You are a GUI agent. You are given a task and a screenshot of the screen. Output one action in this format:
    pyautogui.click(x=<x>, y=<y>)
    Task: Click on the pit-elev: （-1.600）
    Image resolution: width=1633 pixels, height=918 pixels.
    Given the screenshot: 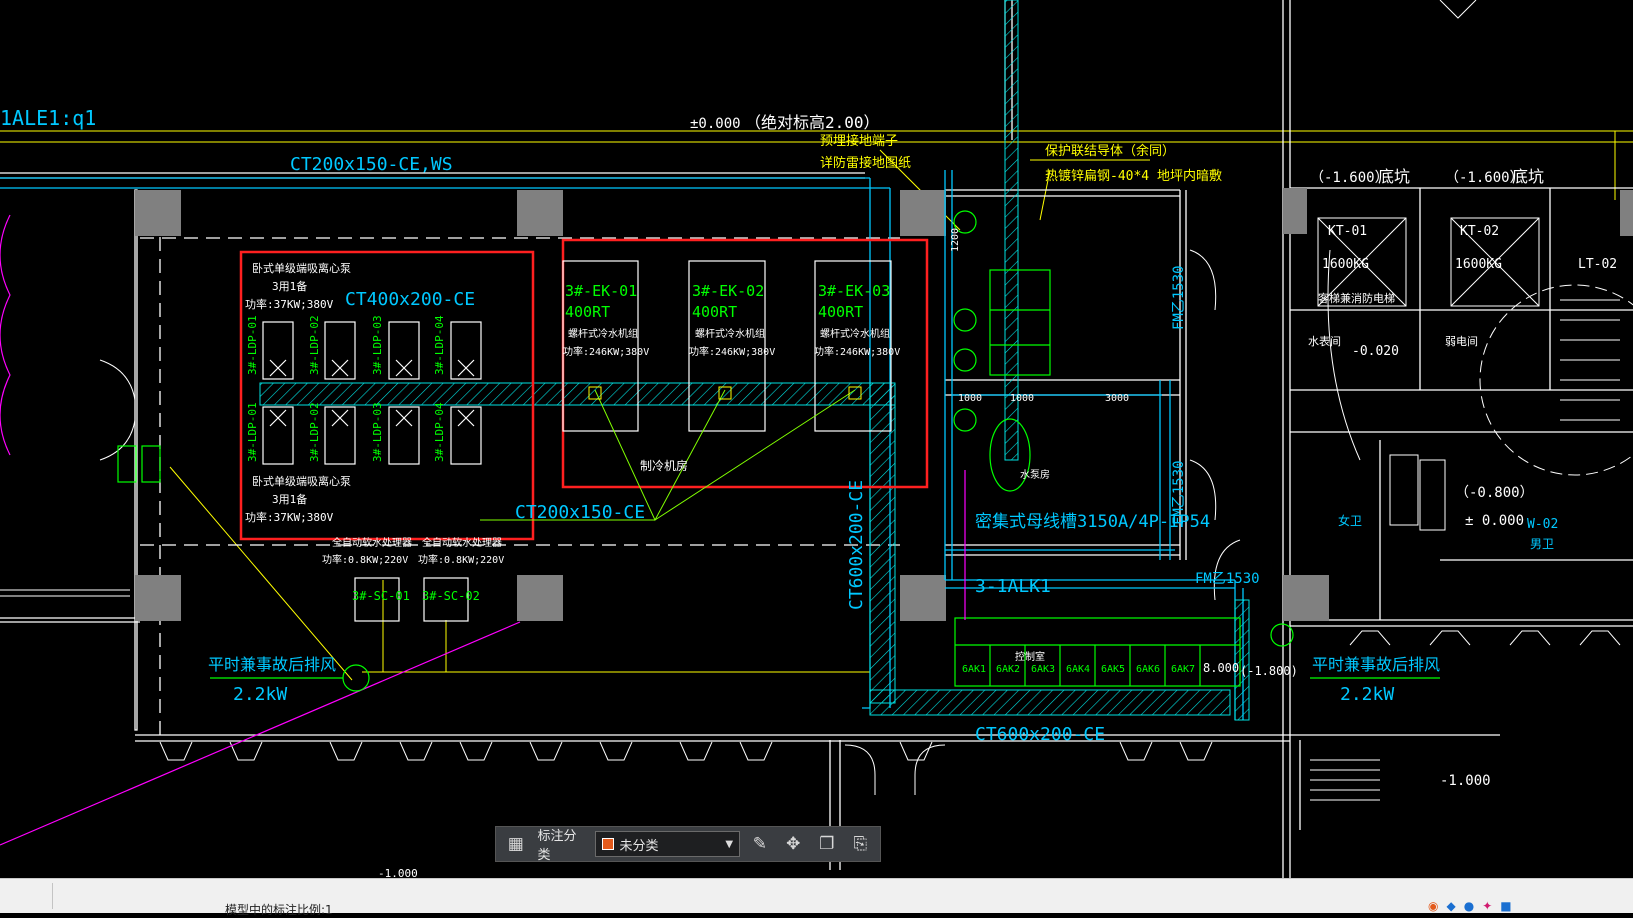 What is the action you would take?
    pyautogui.click(x=1349, y=178)
    